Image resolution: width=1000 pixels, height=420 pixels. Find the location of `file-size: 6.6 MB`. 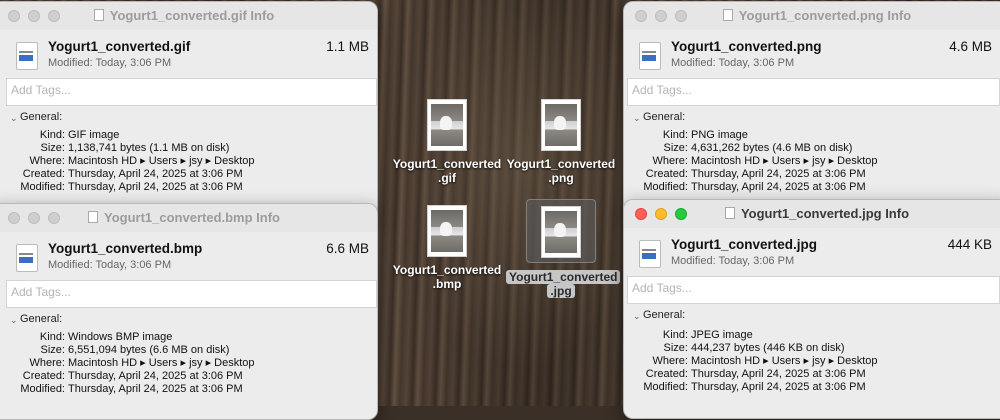

file-size: 6.6 MB is located at coordinates (347, 248).